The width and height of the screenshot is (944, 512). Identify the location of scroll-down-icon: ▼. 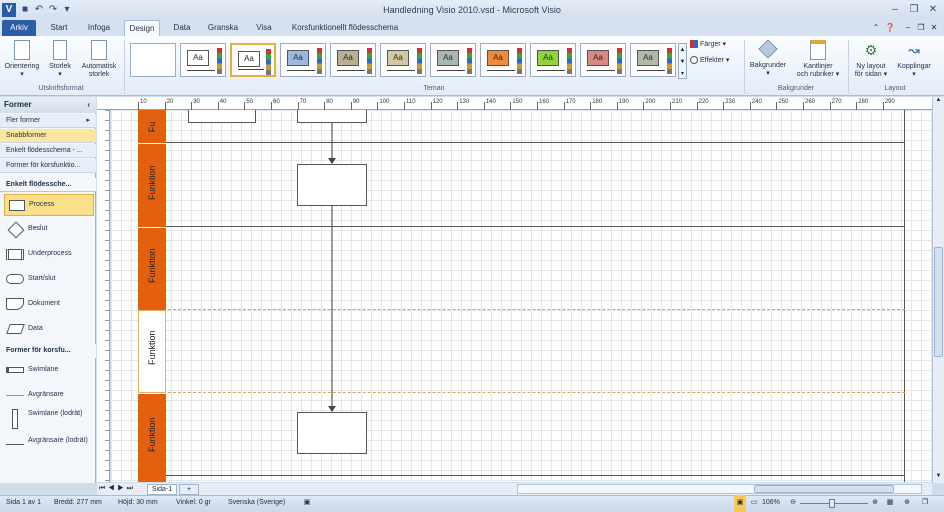
(938, 478).